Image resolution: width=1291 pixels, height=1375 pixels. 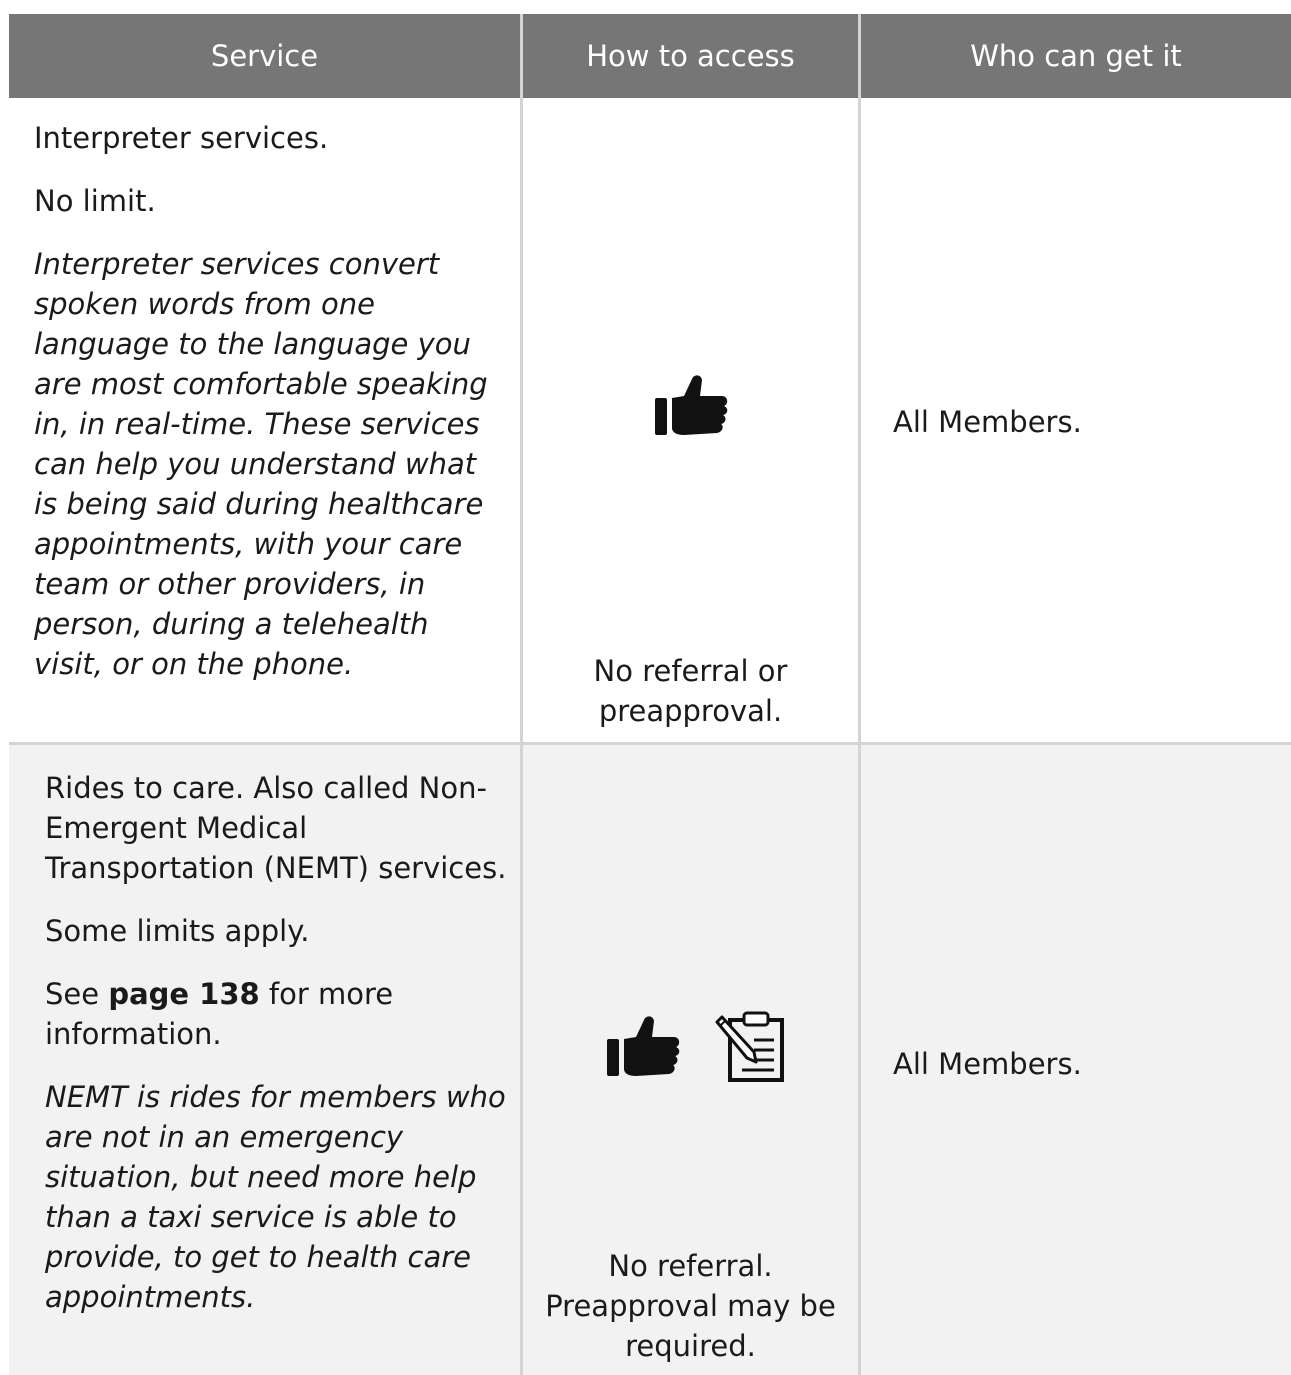 What do you see at coordinates (183, 994) in the screenshot?
I see `page-link: page 138` at bounding box center [183, 994].